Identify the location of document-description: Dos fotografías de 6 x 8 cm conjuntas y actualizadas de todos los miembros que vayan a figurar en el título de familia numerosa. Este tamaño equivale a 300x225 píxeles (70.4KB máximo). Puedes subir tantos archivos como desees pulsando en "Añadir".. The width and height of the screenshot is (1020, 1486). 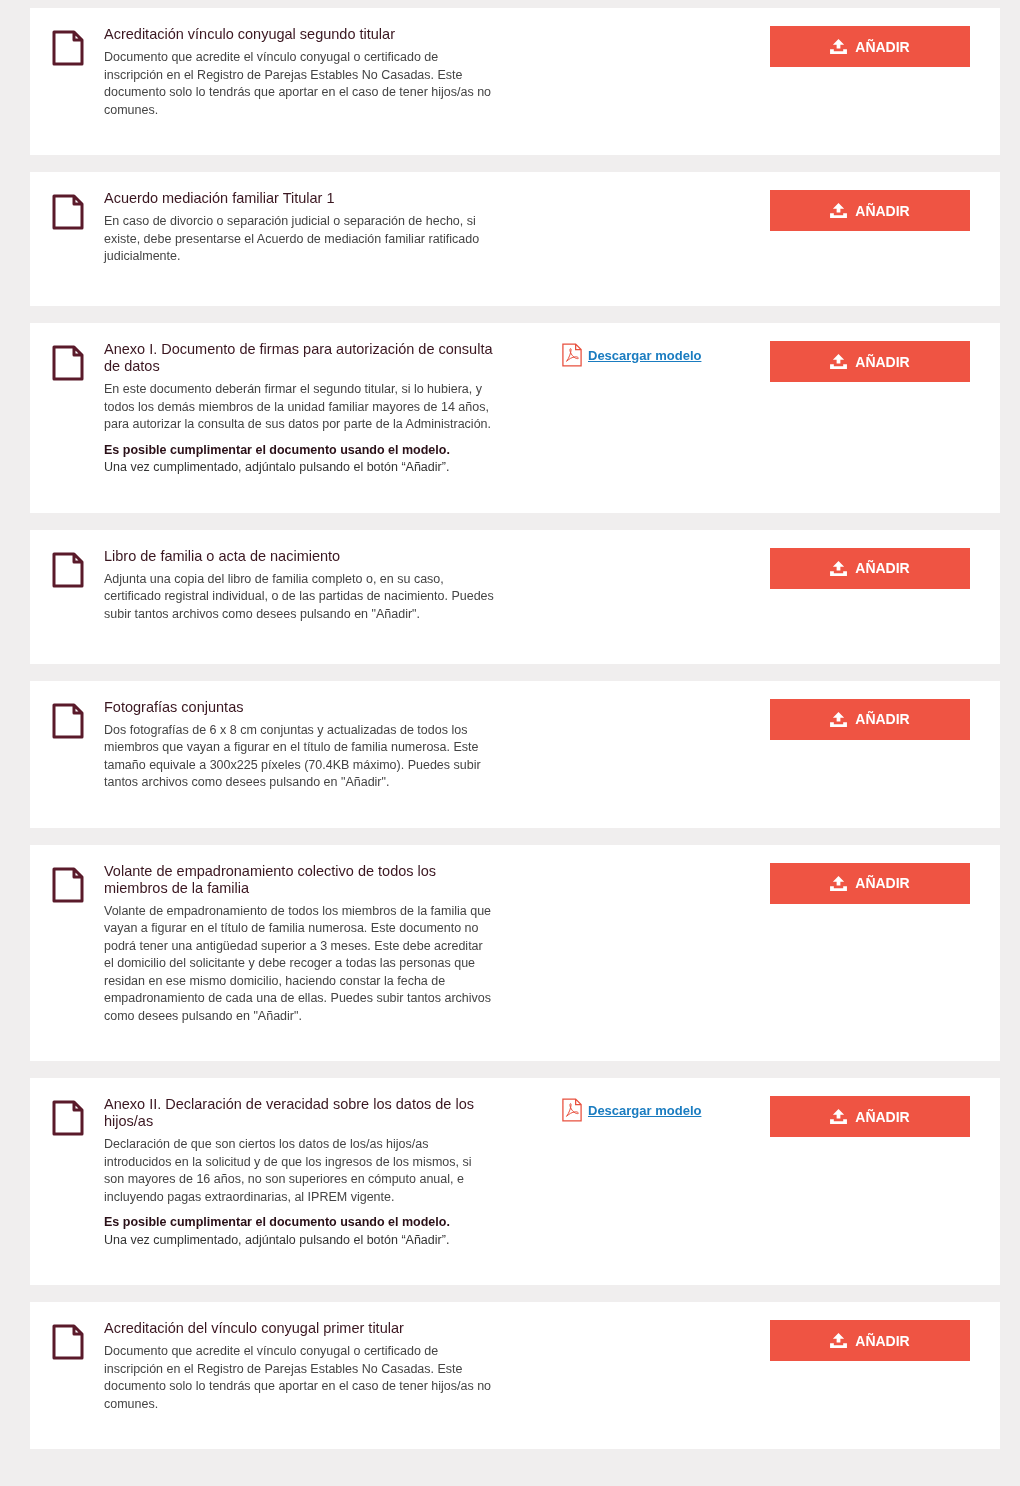
(293, 756).